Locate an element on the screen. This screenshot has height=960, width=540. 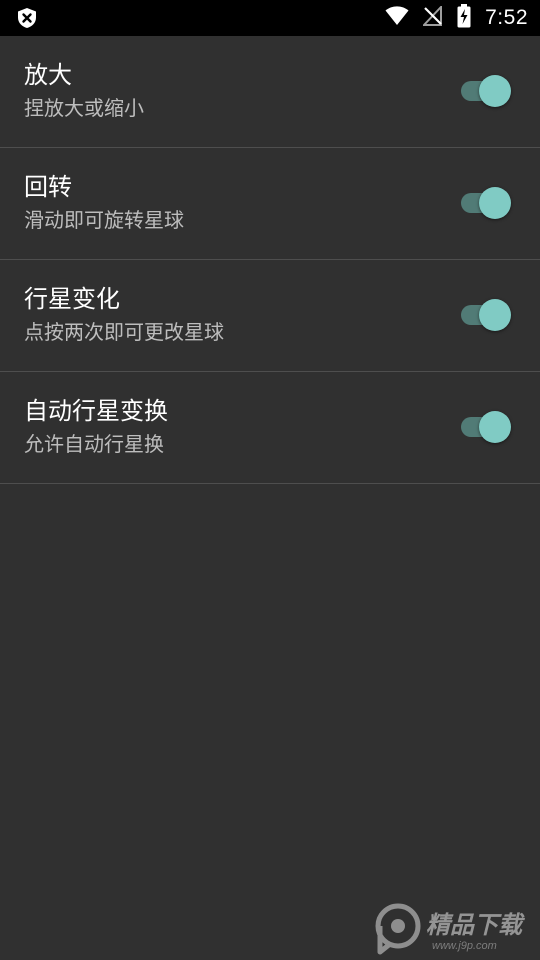
setting-row-auto-planet-switch: 自动行星变换 允许自动行星换 is located at coordinates (270, 428).